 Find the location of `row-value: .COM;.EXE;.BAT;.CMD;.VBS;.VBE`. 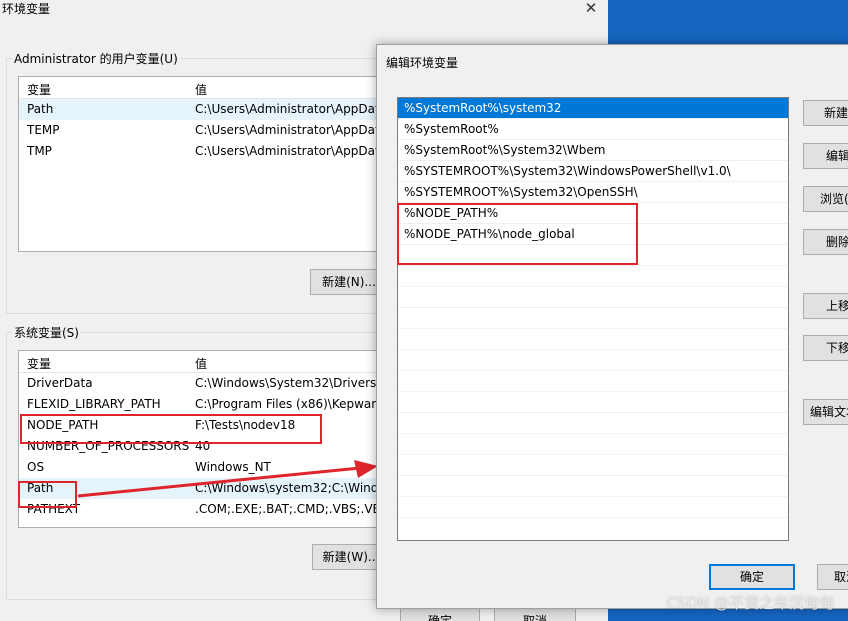

row-value: .COM;.EXE;.BAT;.CMD;.VBS;.VBE is located at coordinates (292, 509).